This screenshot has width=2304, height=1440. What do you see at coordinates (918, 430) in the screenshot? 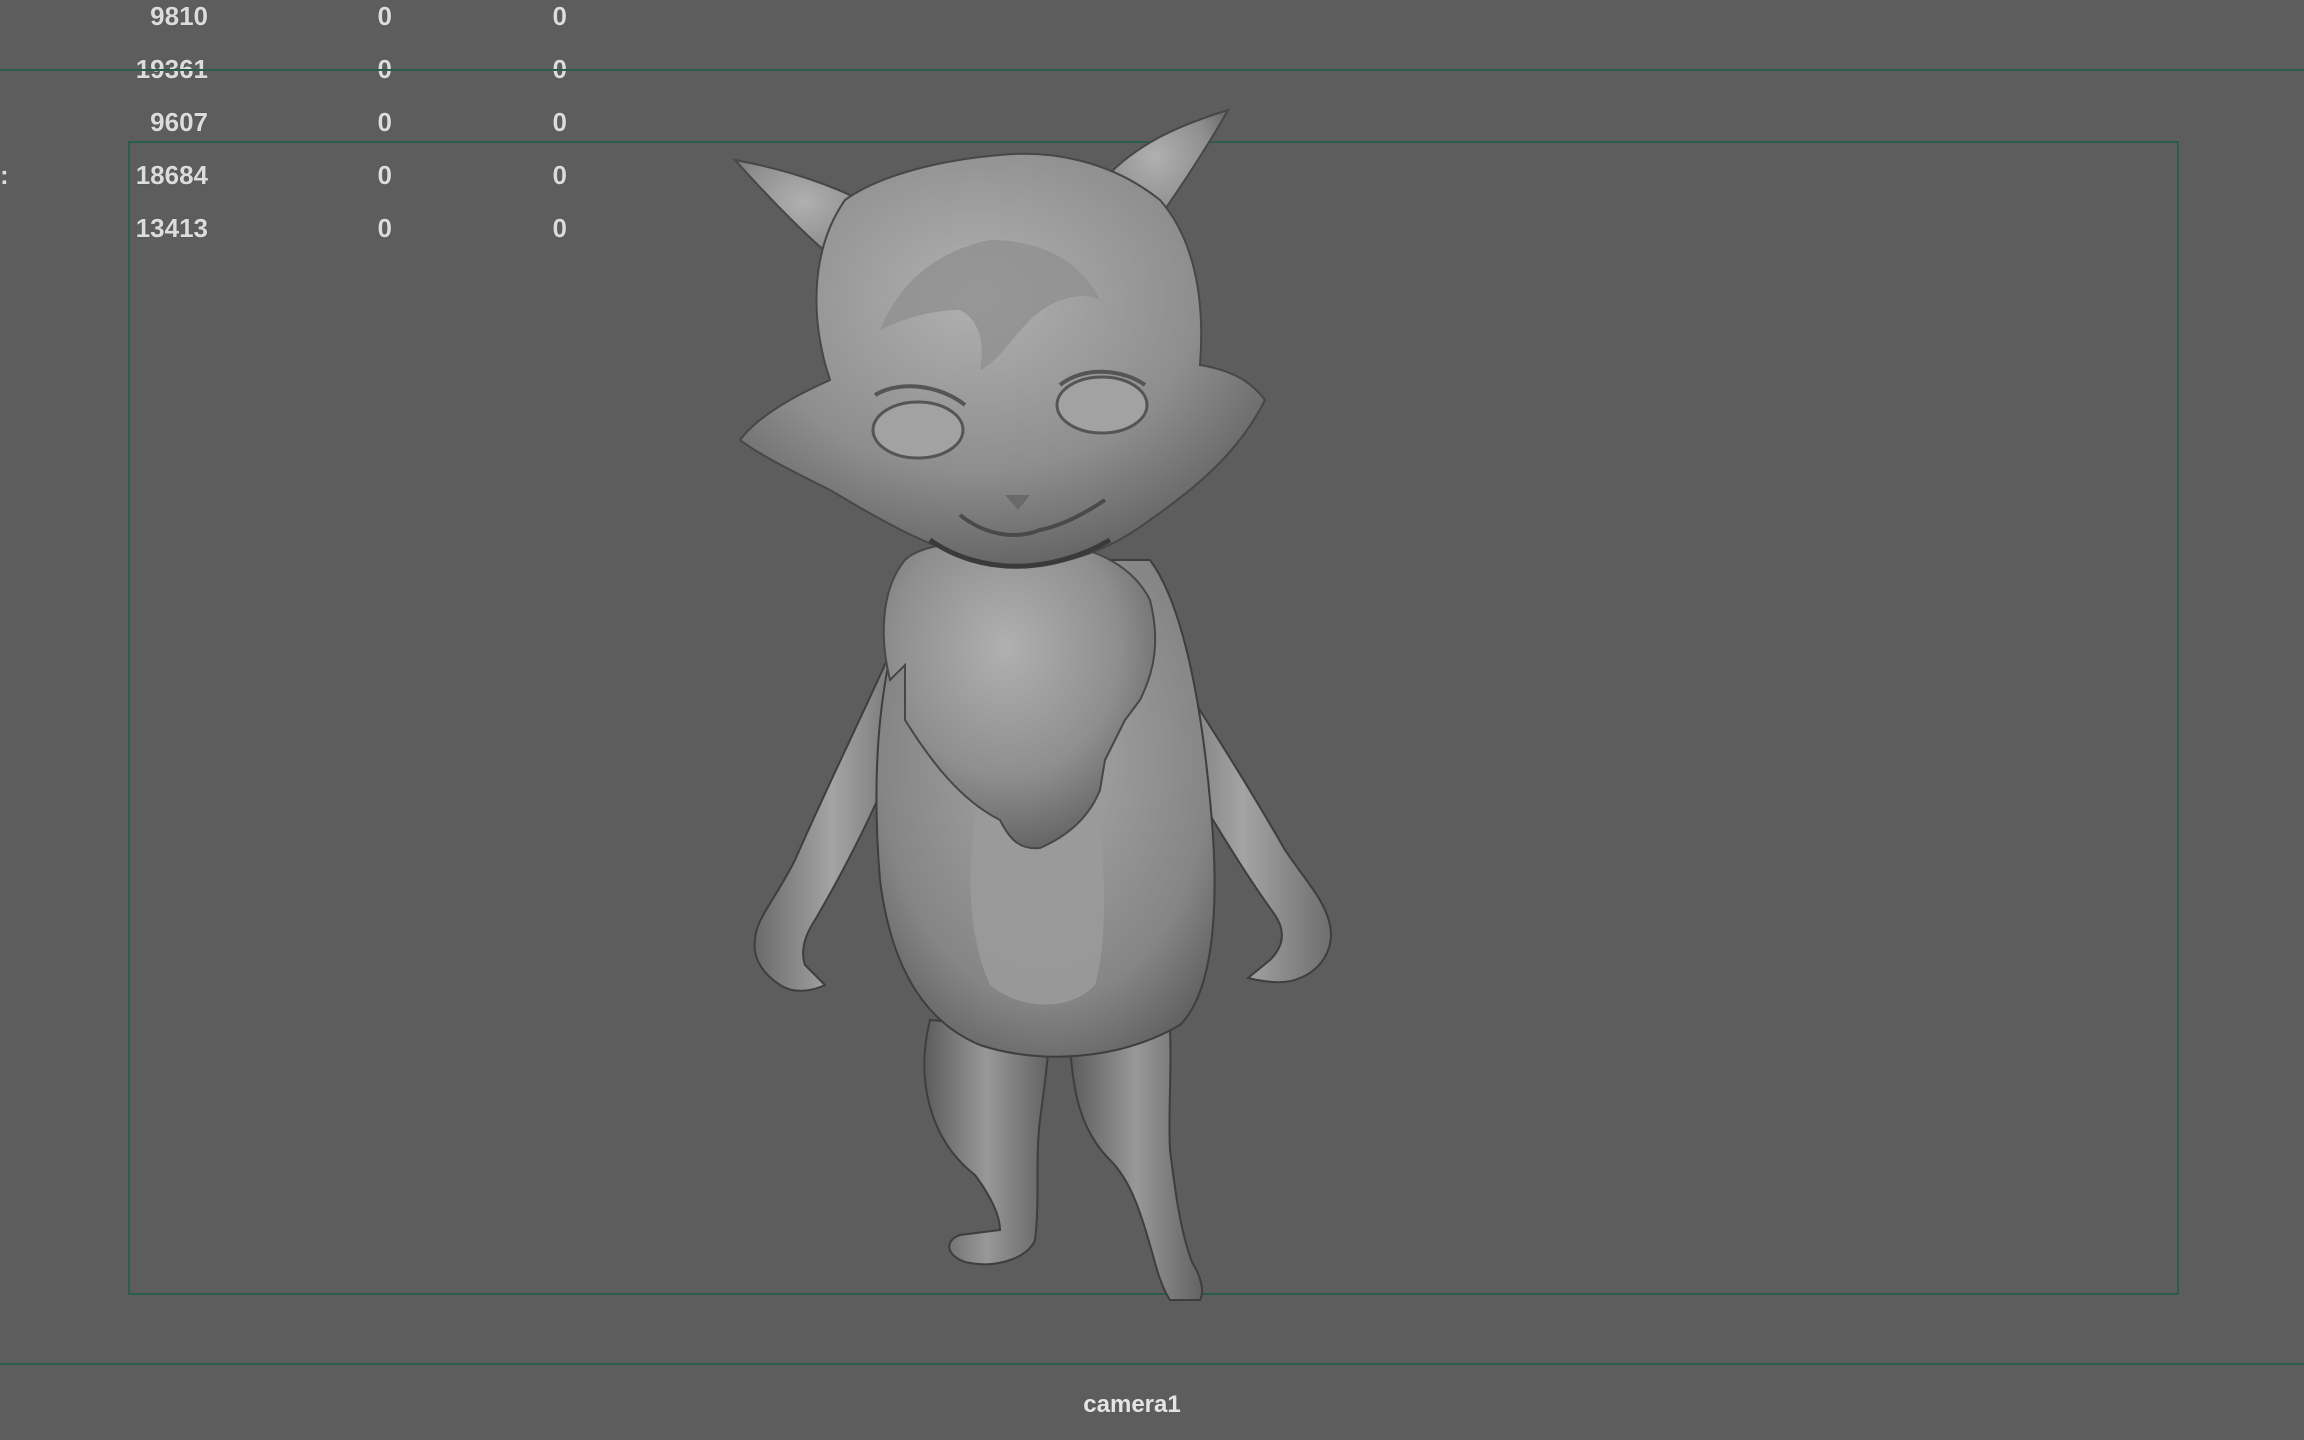
I see `left-eye` at bounding box center [918, 430].